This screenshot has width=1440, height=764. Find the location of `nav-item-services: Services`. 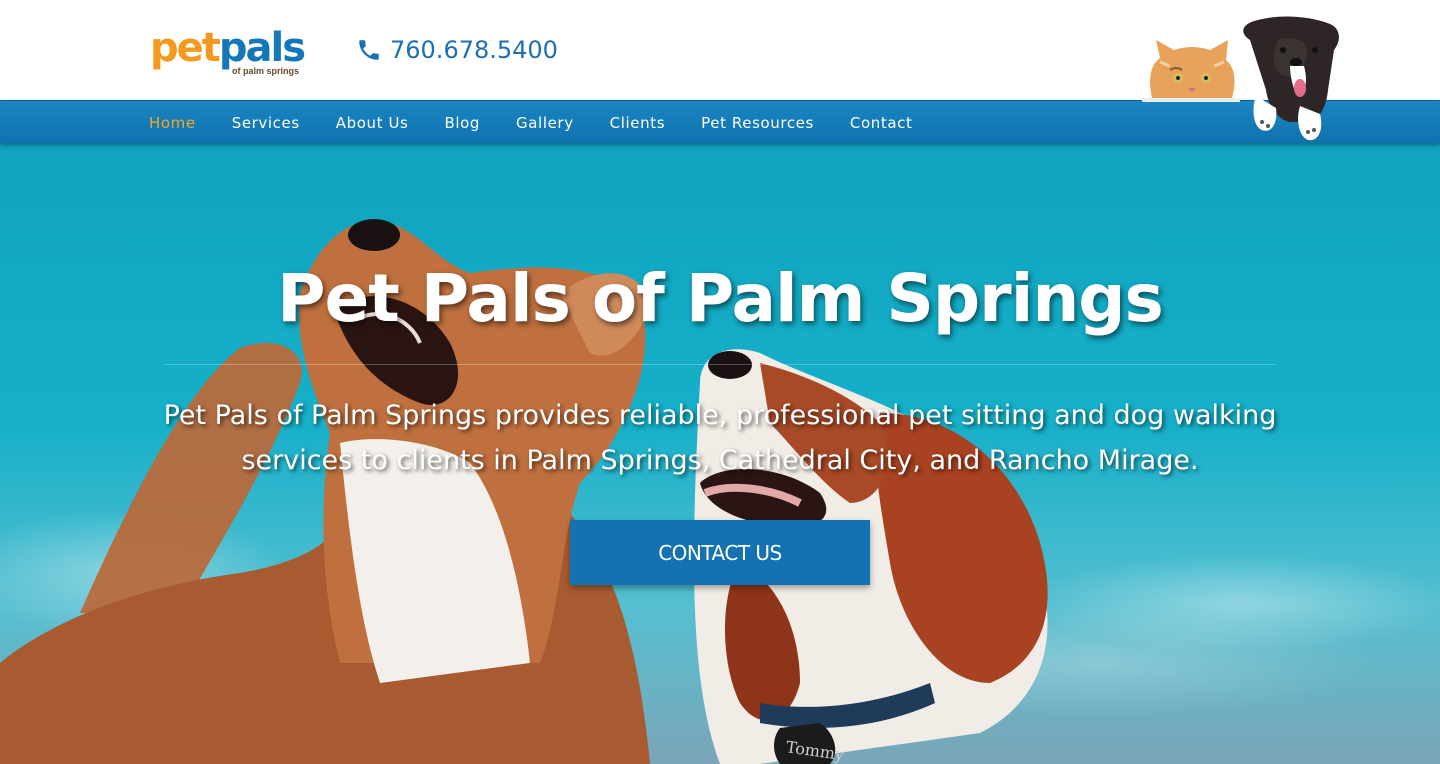

nav-item-services: Services is located at coordinates (266, 123).